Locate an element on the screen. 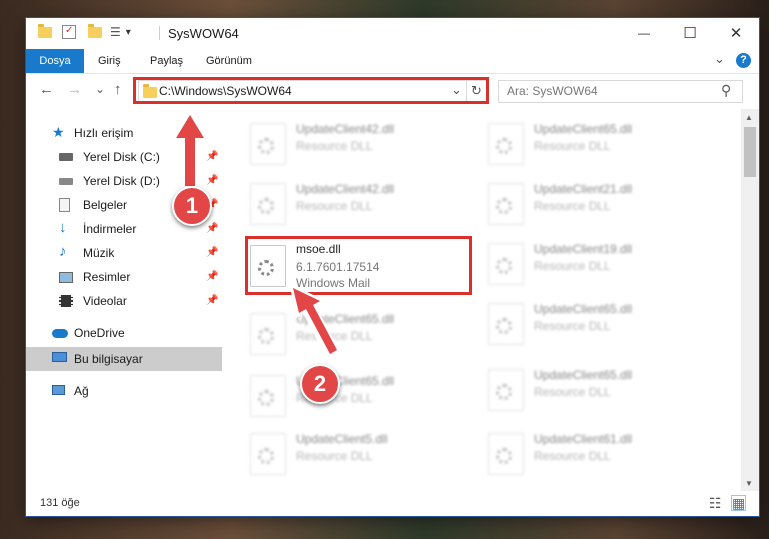 The width and height of the screenshot is (769, 539). sidebar-item-label: İndirmeler is located at coordinates (110, 229).